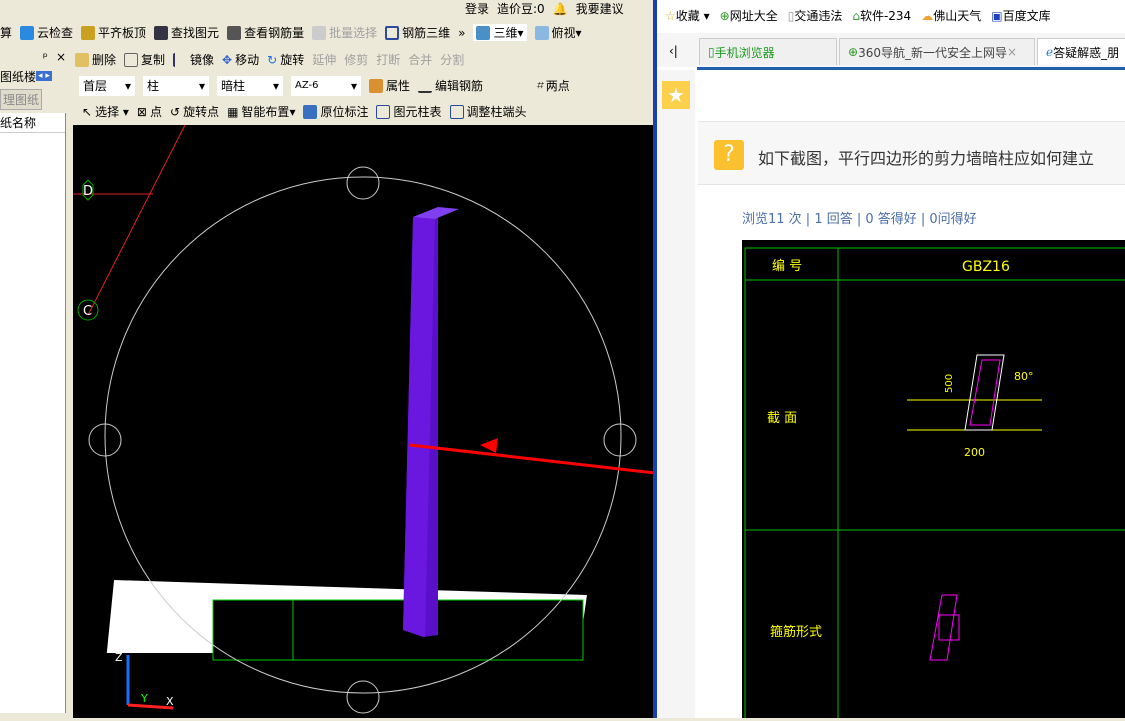 The height and width of the screenshot is (721, 1125). What do you see at coordinates (27, 32) in the screenshot?
I see `cloud-check-icon` at bounding box center [27, 32].